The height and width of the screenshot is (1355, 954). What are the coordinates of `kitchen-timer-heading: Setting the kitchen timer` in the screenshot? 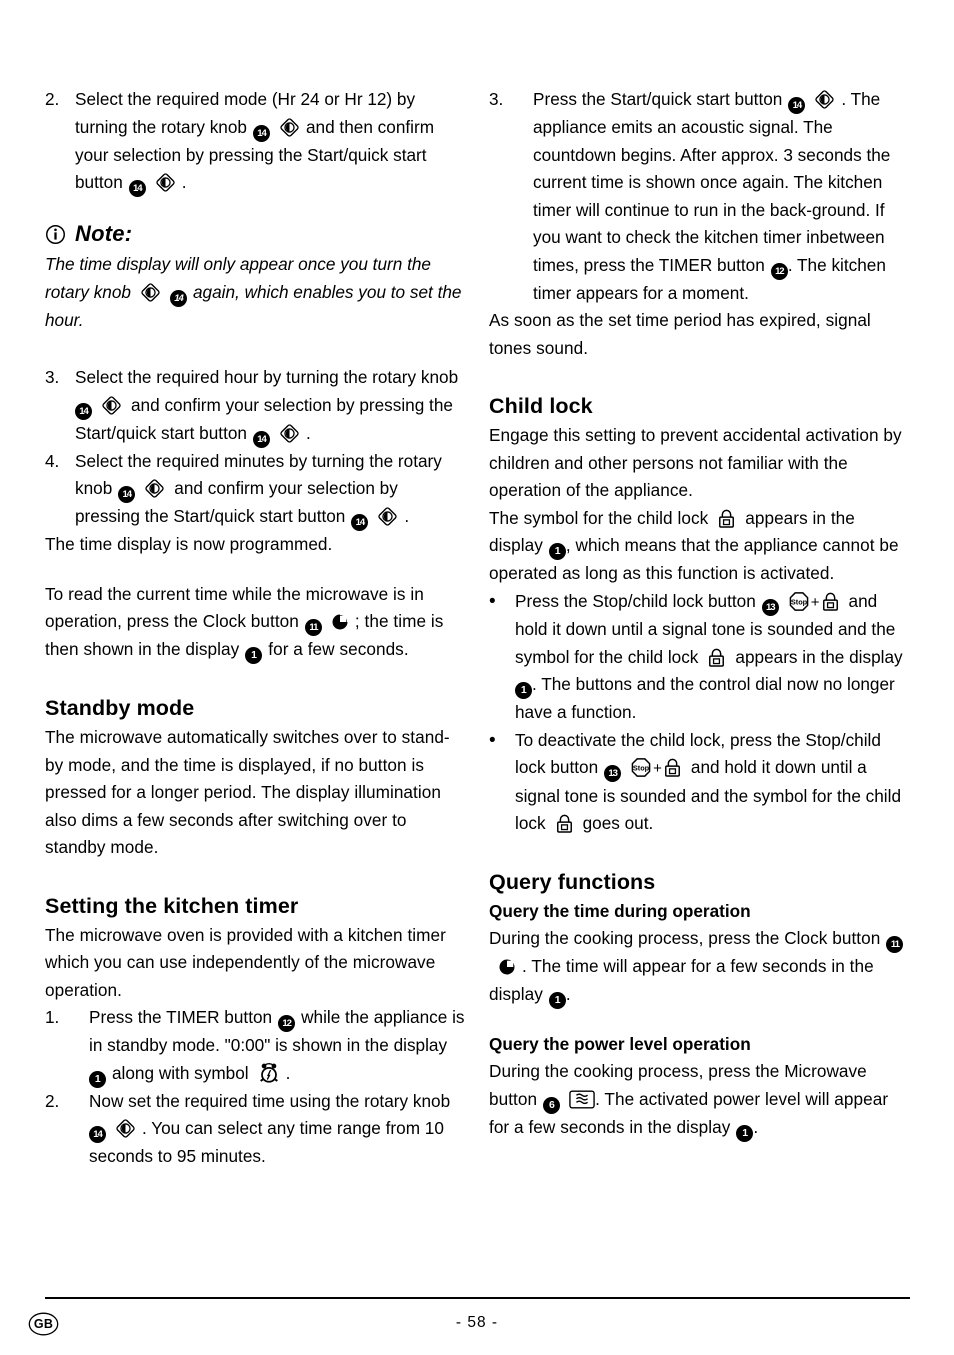 It's located at (172, 905).